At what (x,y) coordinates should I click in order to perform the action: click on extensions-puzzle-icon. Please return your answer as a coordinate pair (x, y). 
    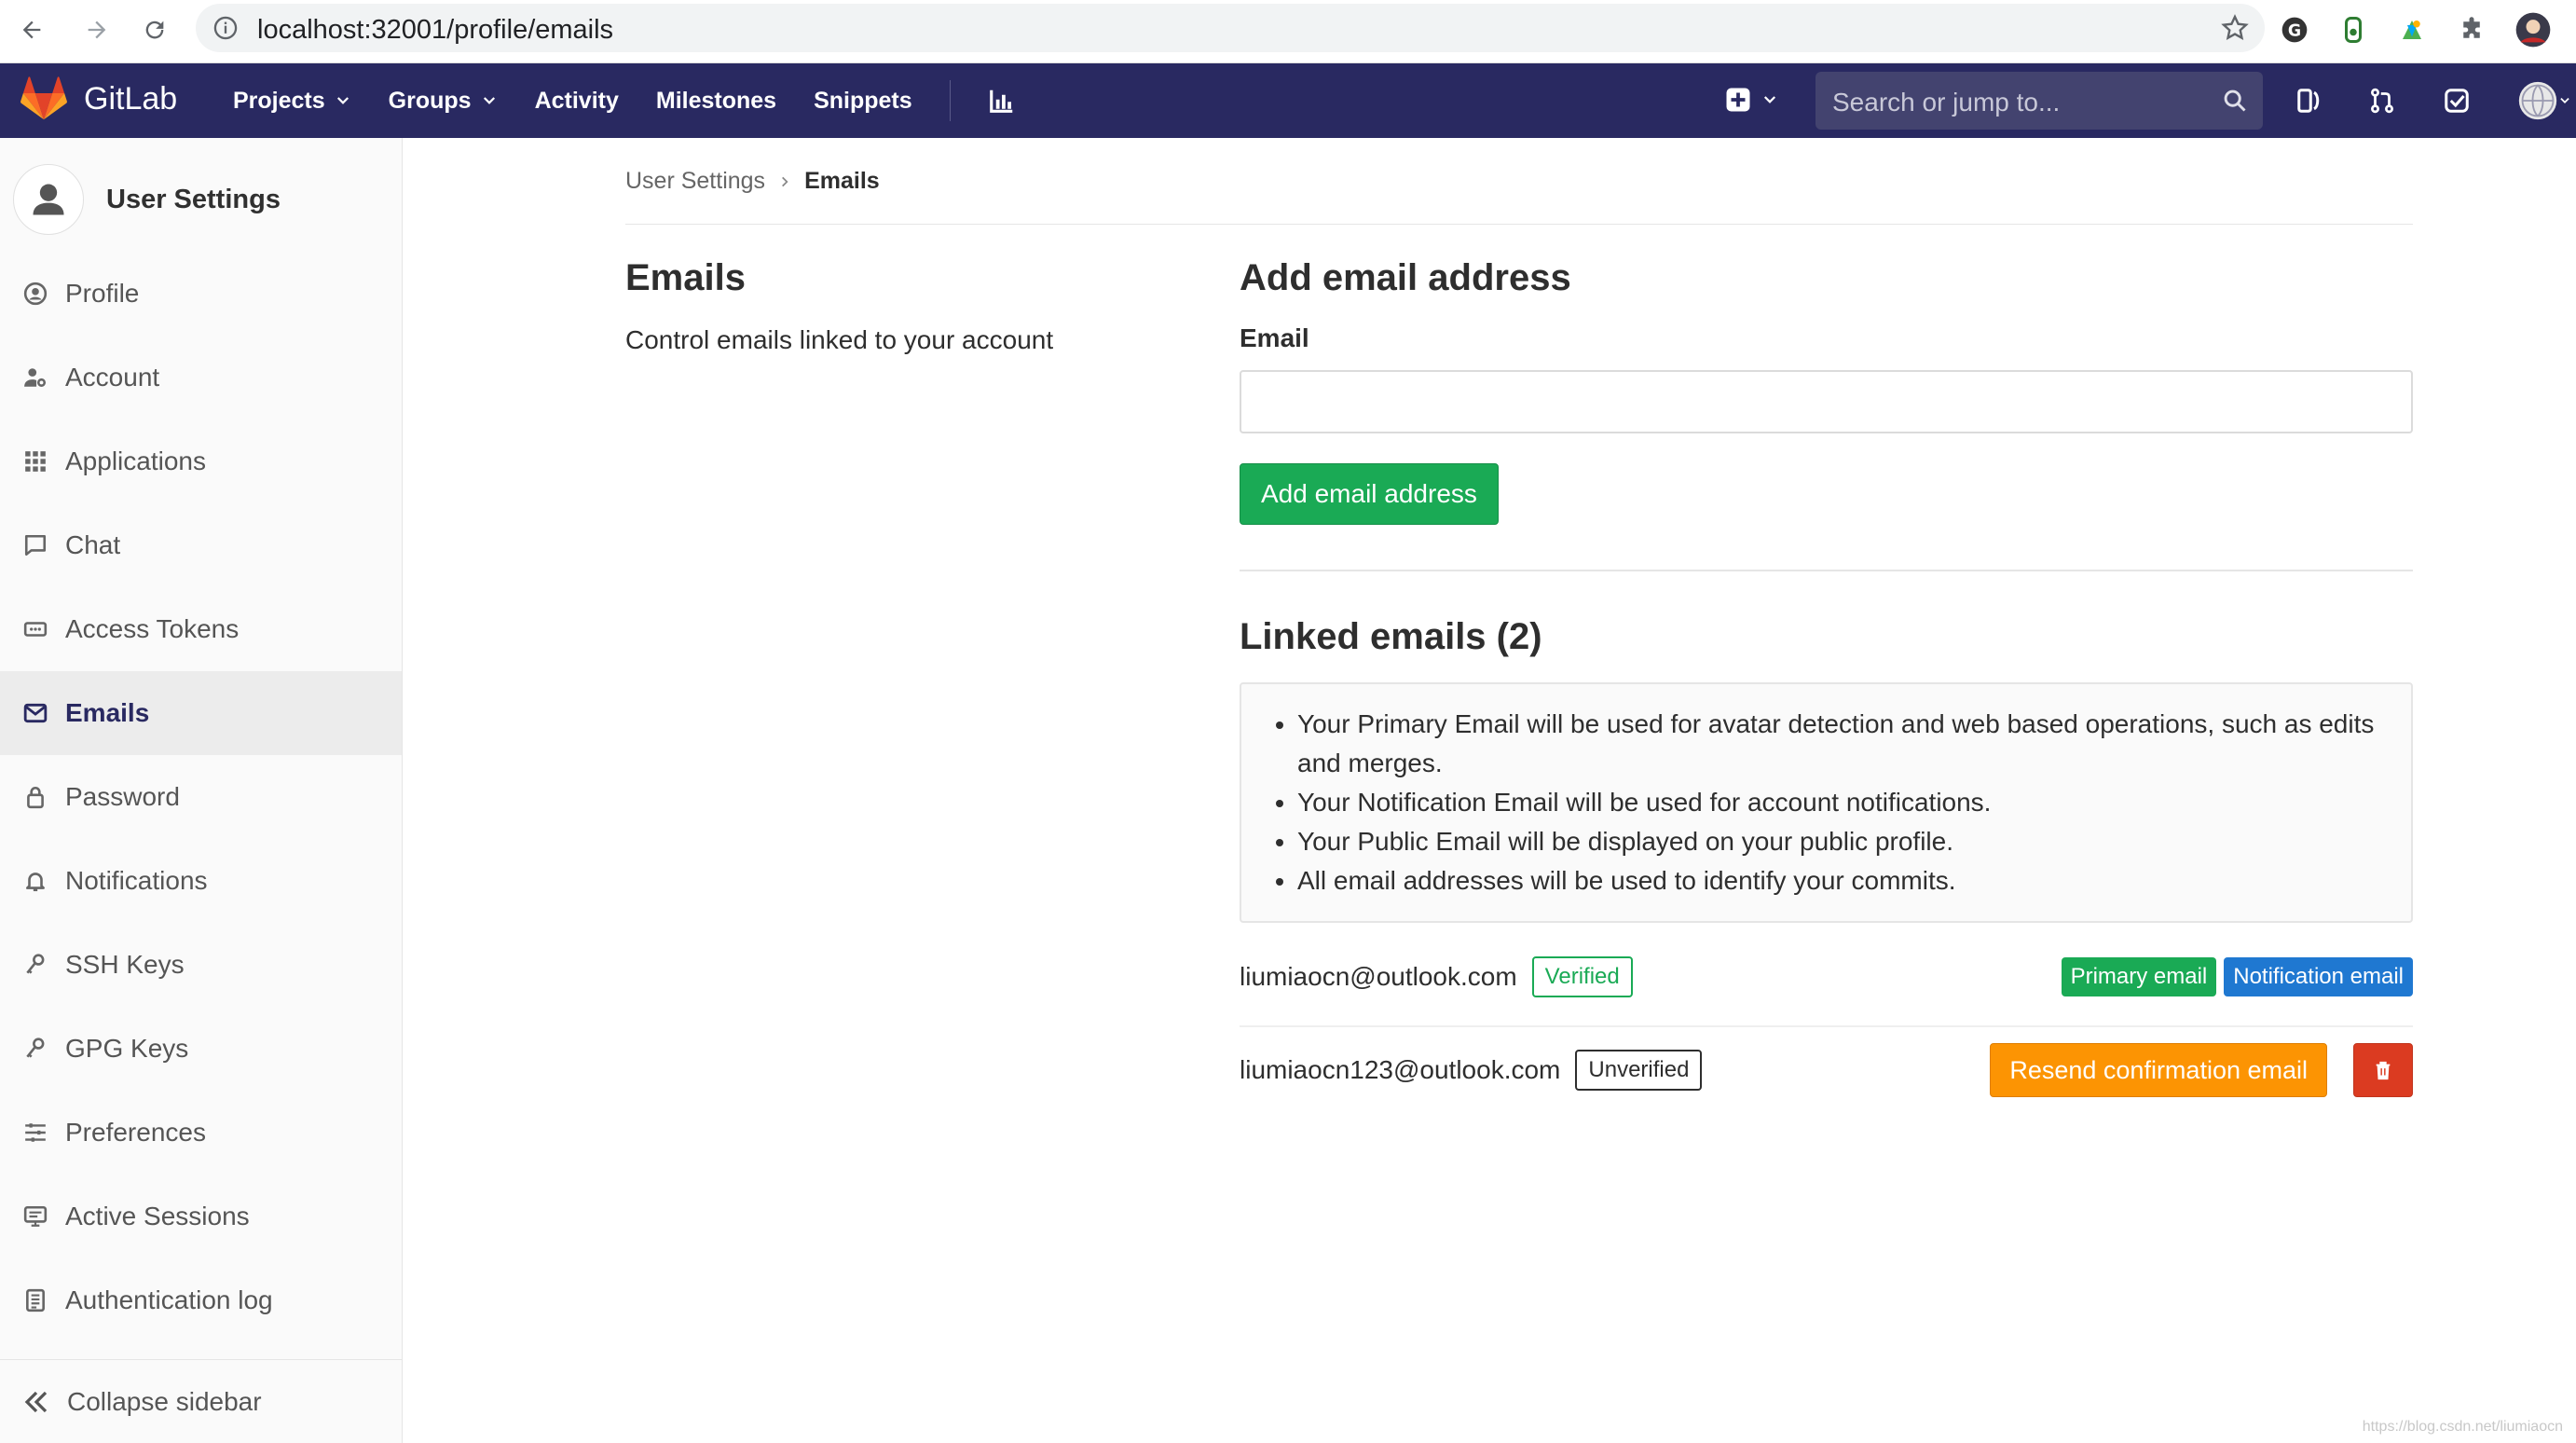
    Looking at the image, I should click on (2471, 30).